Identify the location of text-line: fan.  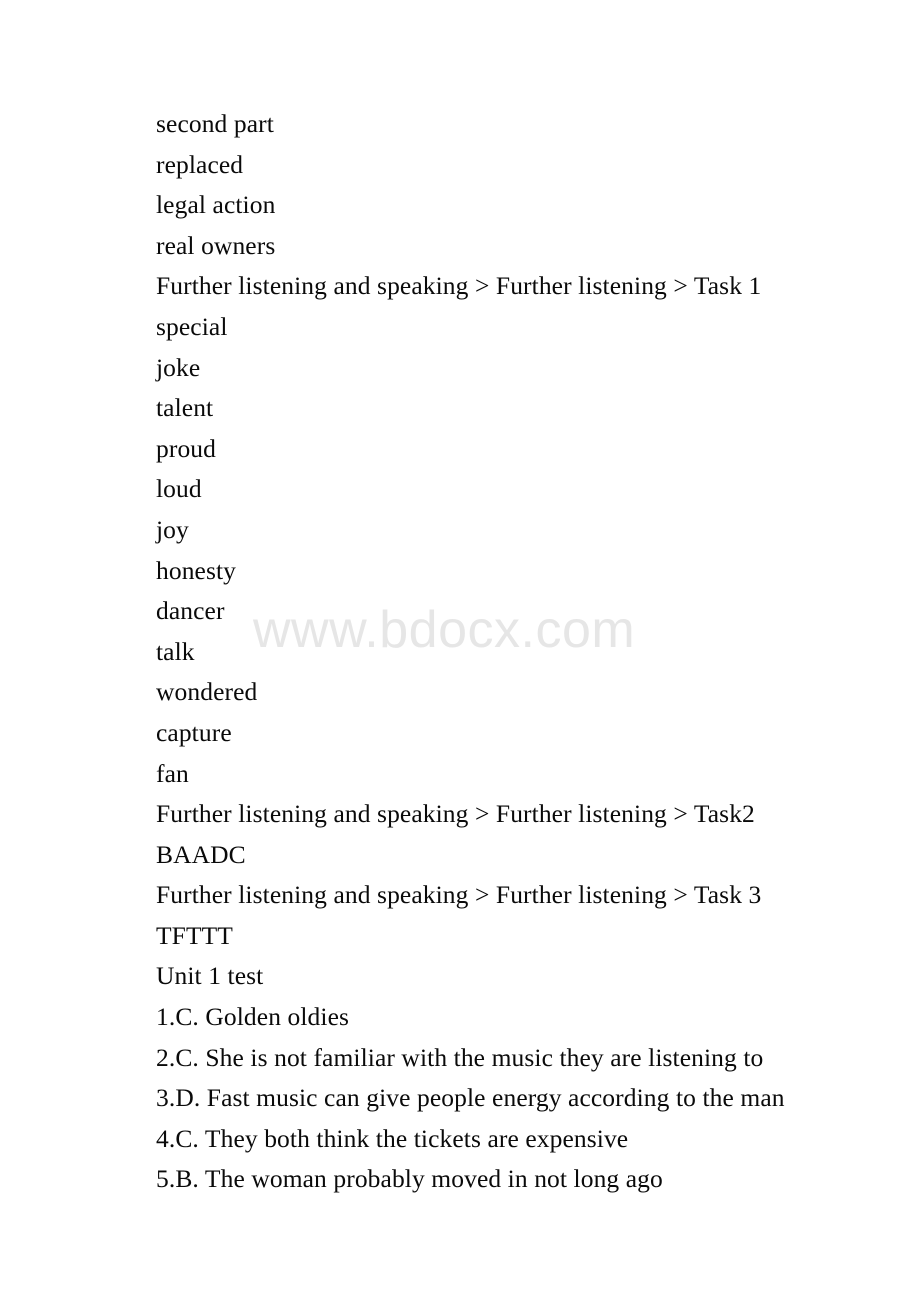
(172, 773).